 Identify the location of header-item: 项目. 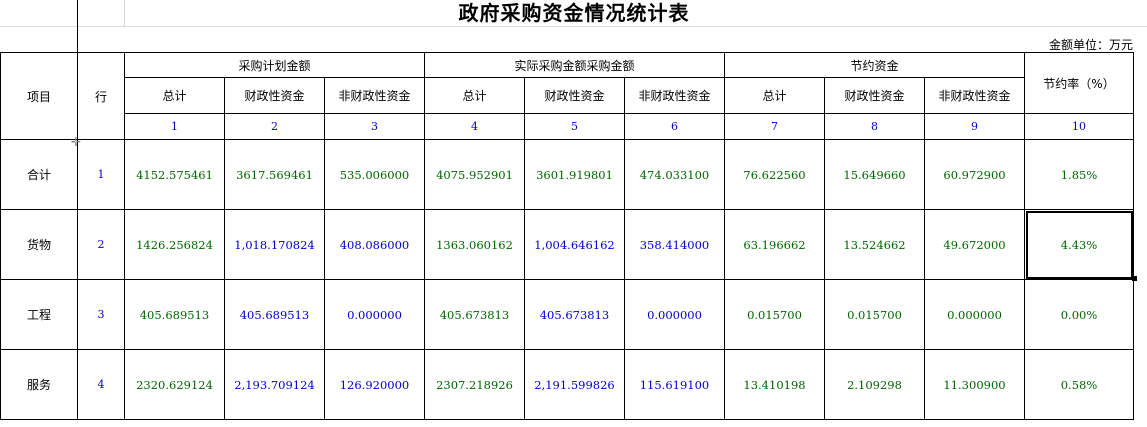
(39, 96).